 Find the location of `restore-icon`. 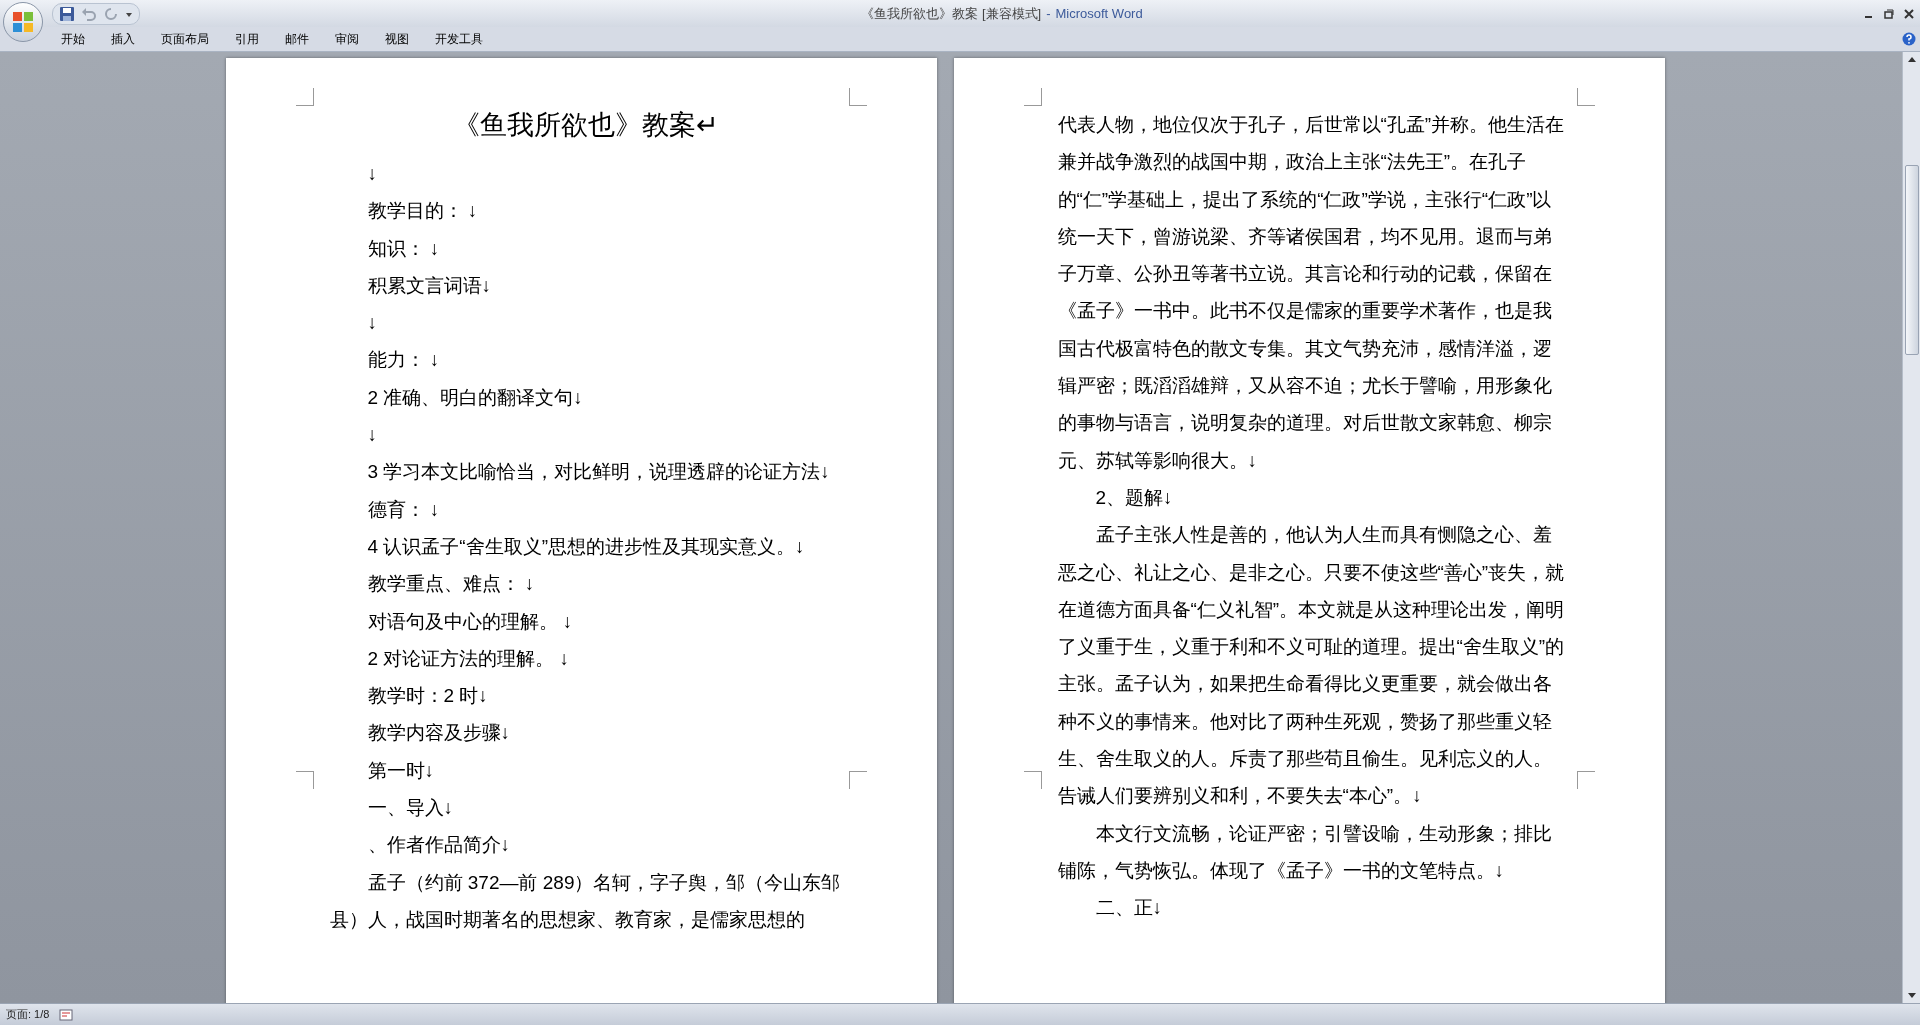

restore-icon is located at coordinates (1889, 13).